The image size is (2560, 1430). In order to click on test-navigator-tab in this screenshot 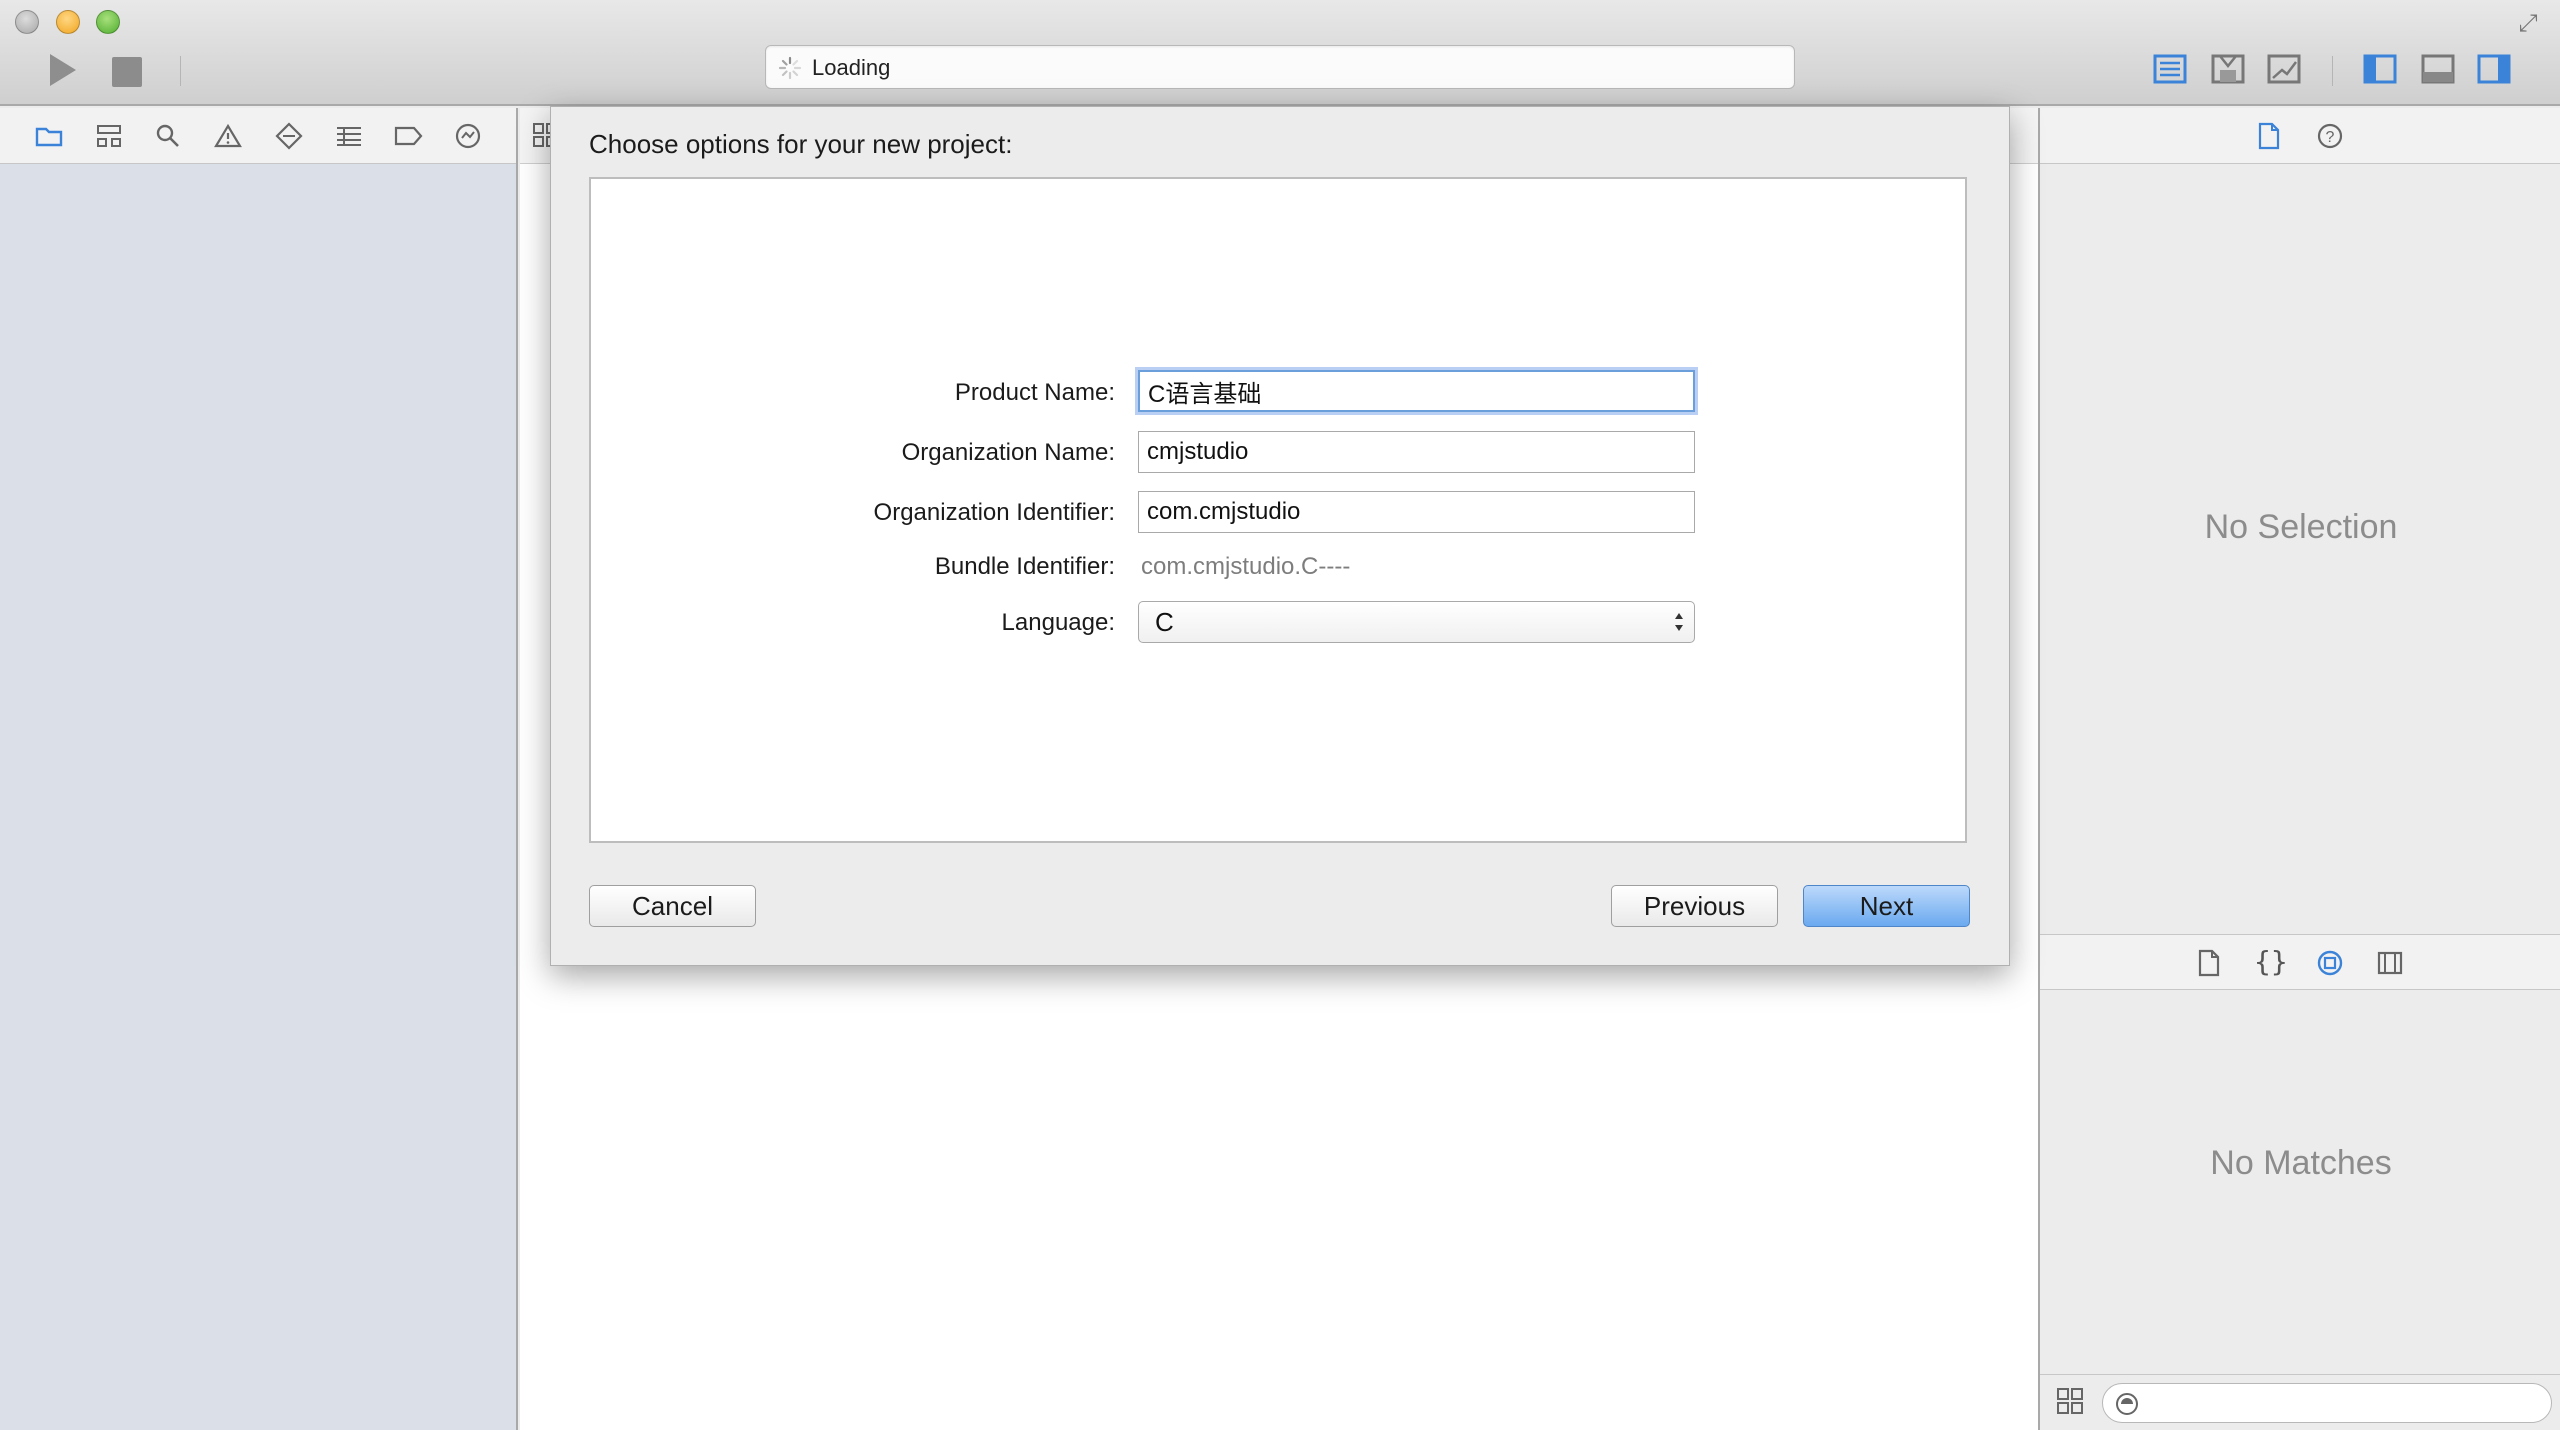, I will do `click(289, 136)`.